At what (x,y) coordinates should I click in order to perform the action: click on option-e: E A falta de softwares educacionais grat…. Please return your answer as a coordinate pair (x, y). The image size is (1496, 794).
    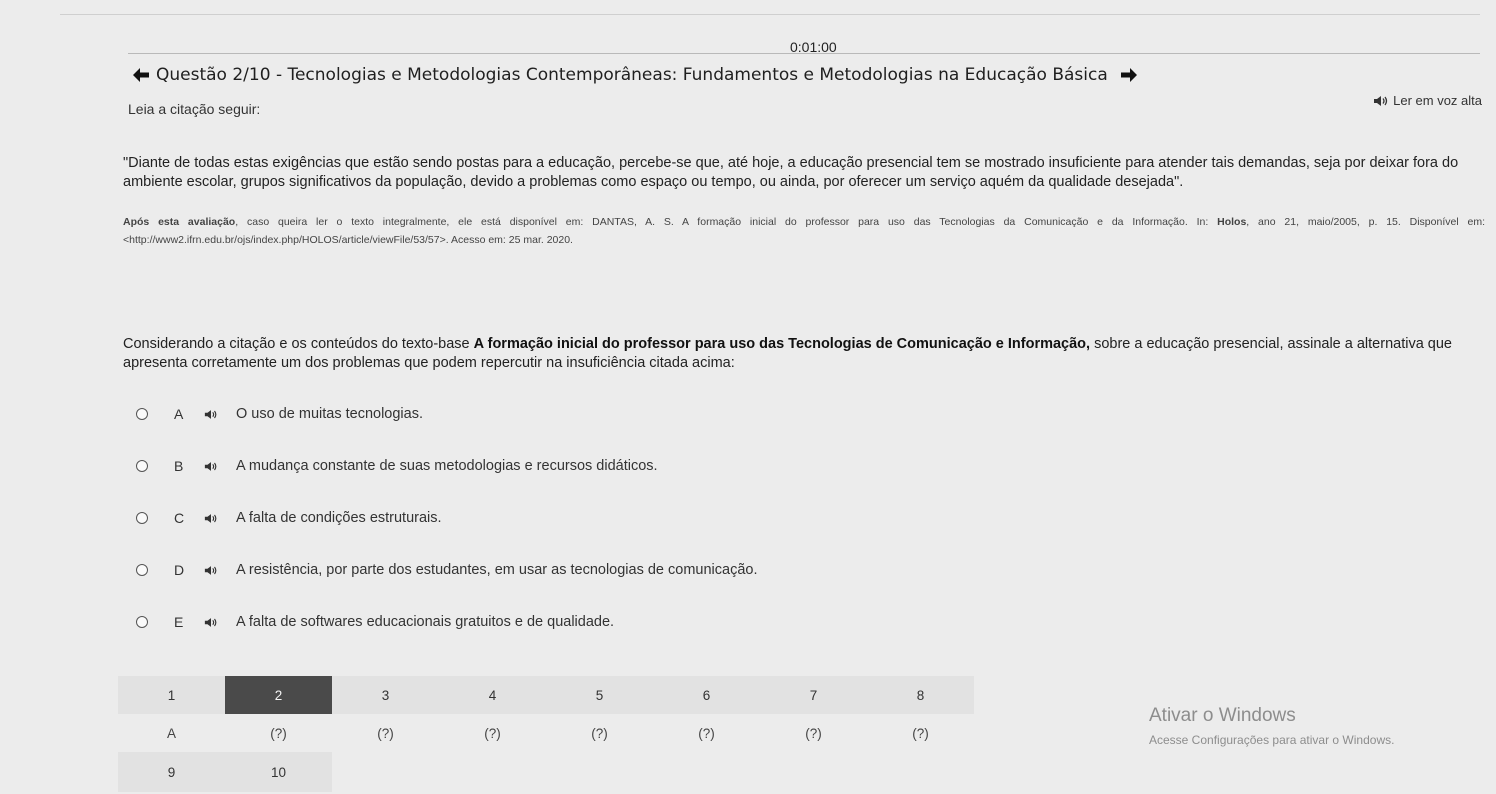
    Looking at the image, I should click on (801, 622).